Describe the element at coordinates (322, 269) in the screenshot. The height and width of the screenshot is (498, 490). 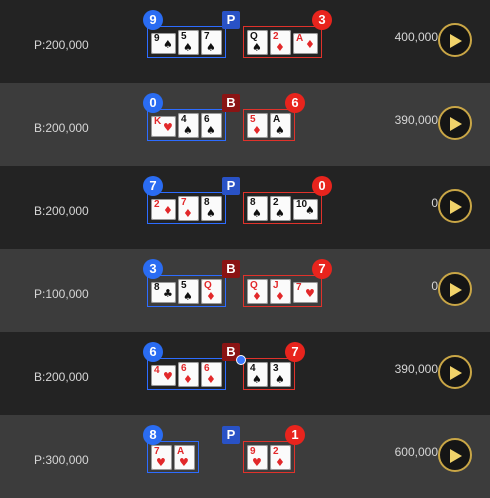
I see `banker-score: 7` at that location.